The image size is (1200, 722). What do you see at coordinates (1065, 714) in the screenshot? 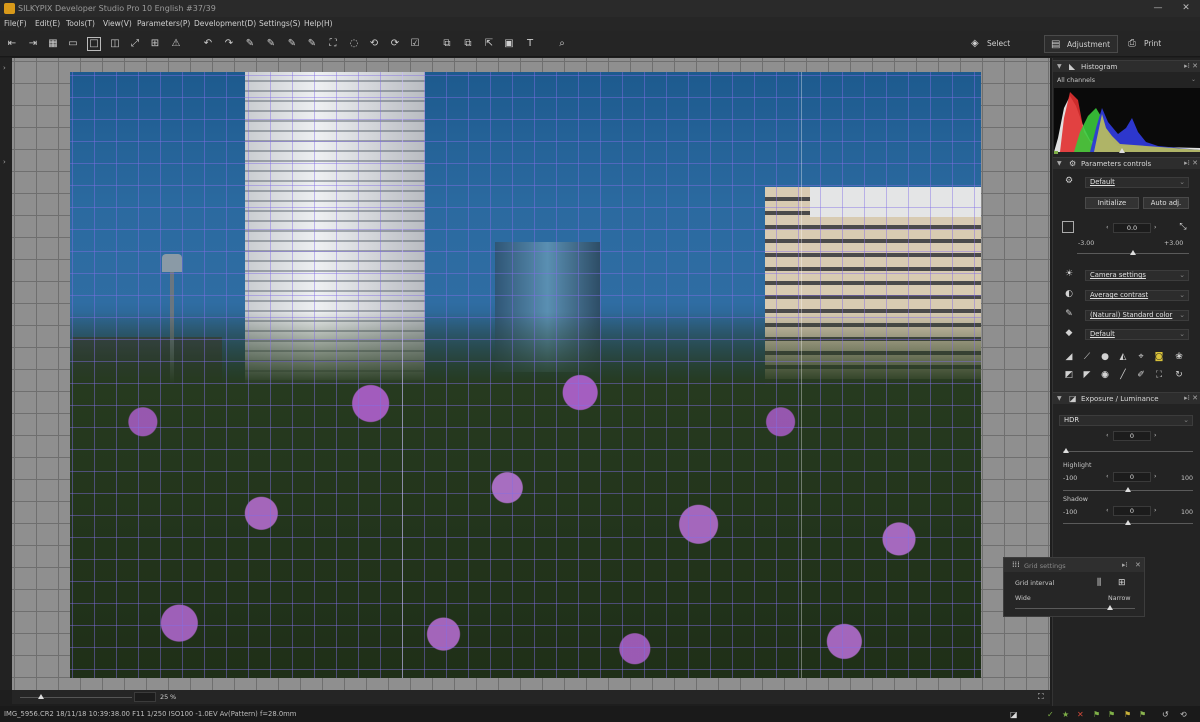
I see `rating-icon: ★` at bounding box center [1065, 714].